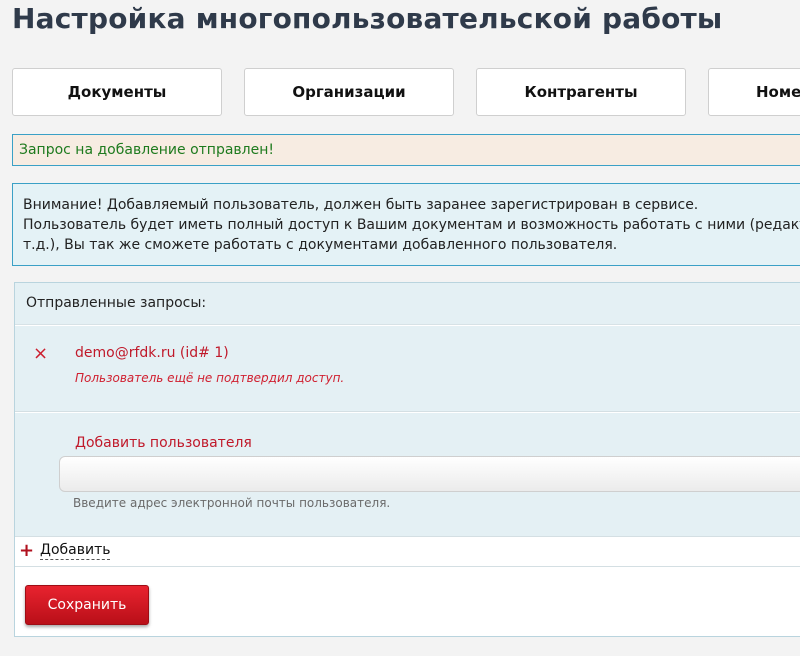  I want to click on request-email: demo@rfdk.ru (id# 1), so click(152, 353).